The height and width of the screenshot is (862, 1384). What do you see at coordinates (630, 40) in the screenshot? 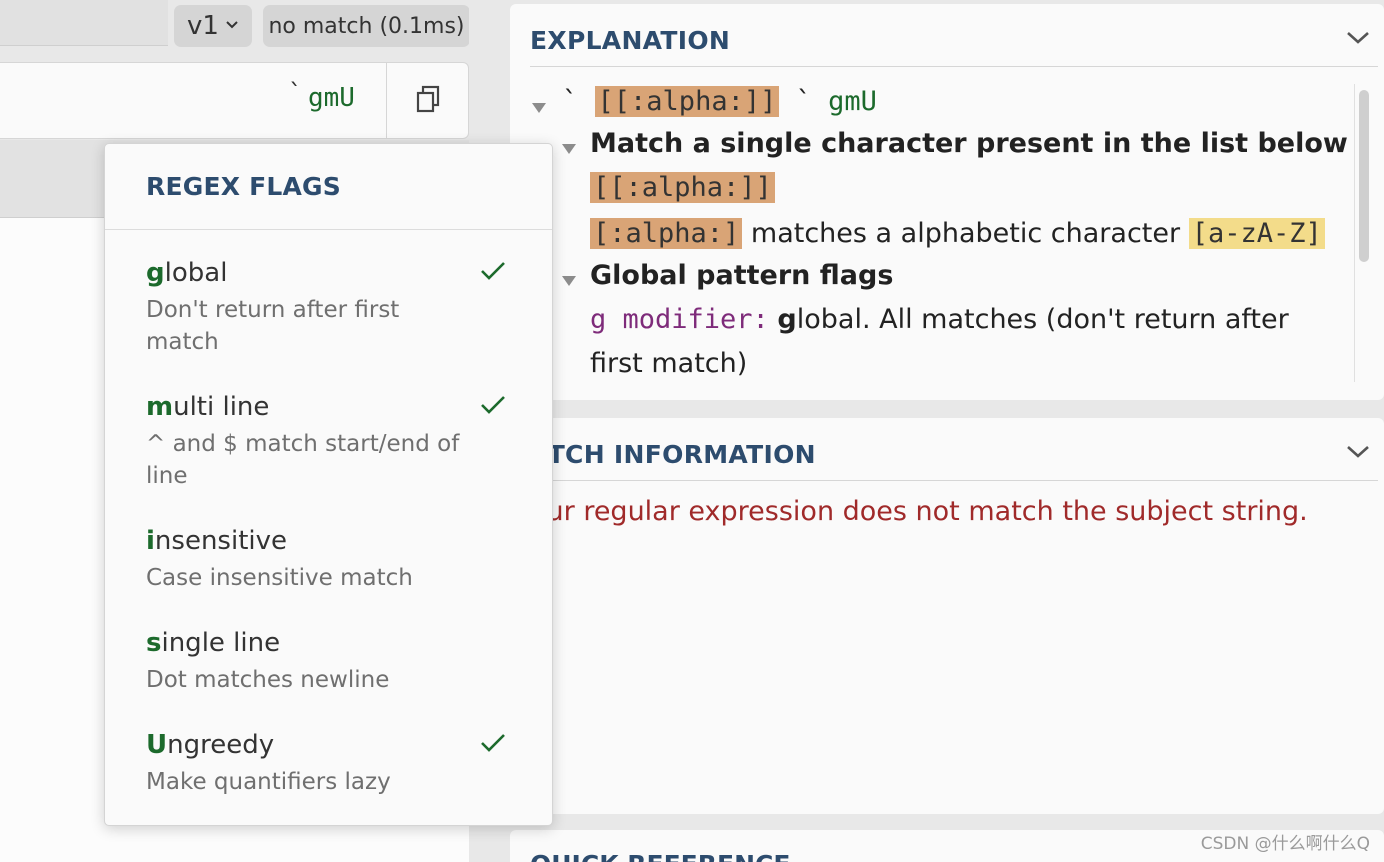
I see `explanation-title: EXPLANATION` at bounding box center [630, 40].